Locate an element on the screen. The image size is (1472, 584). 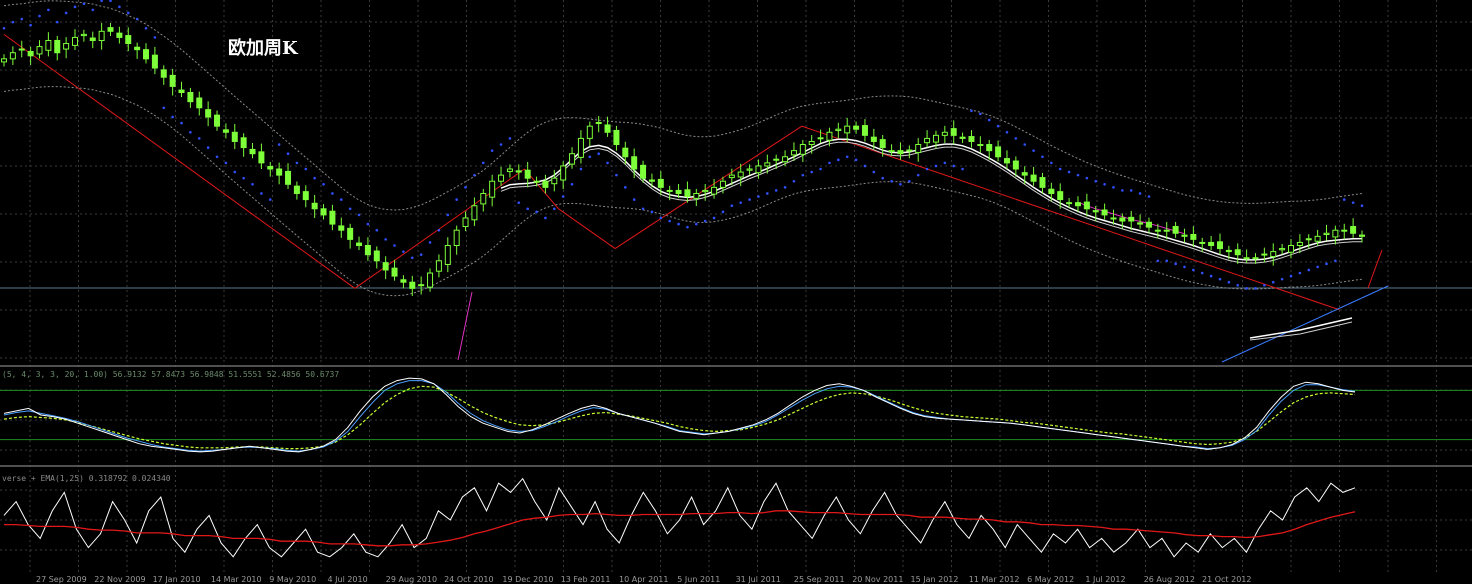
x-tick-label: 10 Apr 2011 is located at coordinates (643, 579).